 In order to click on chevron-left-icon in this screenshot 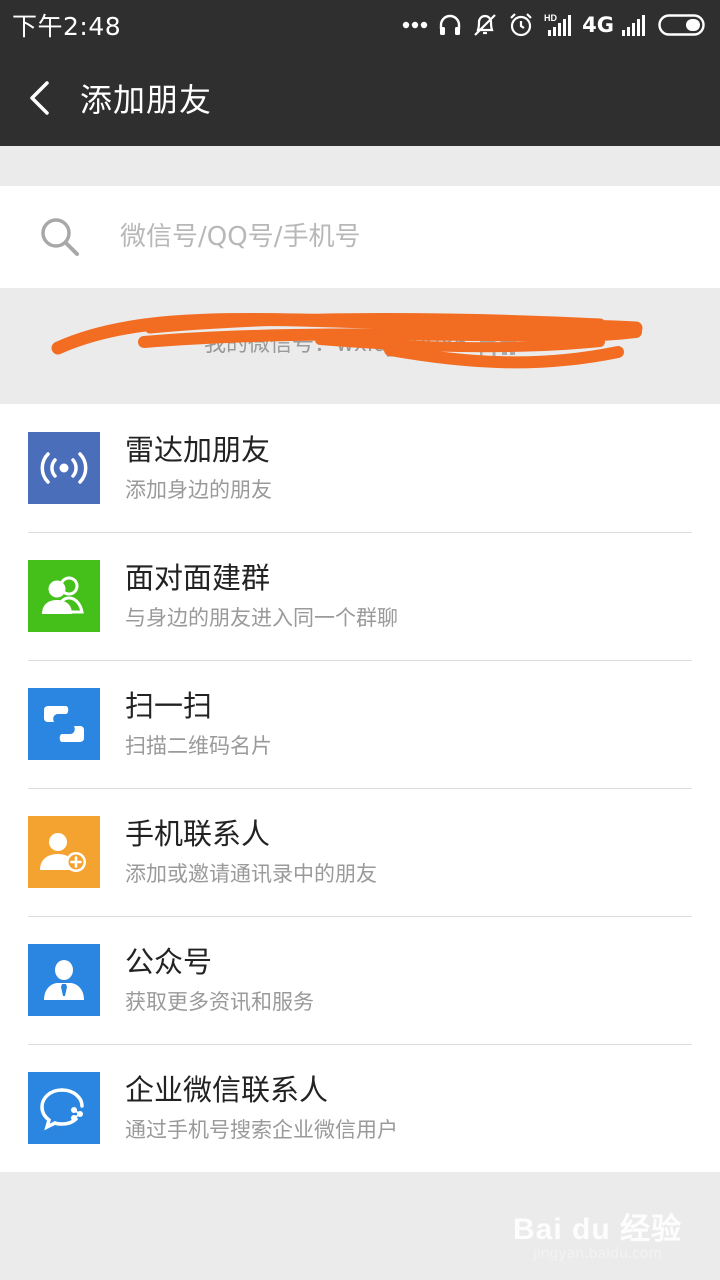, I will do `click(39, 98)`.